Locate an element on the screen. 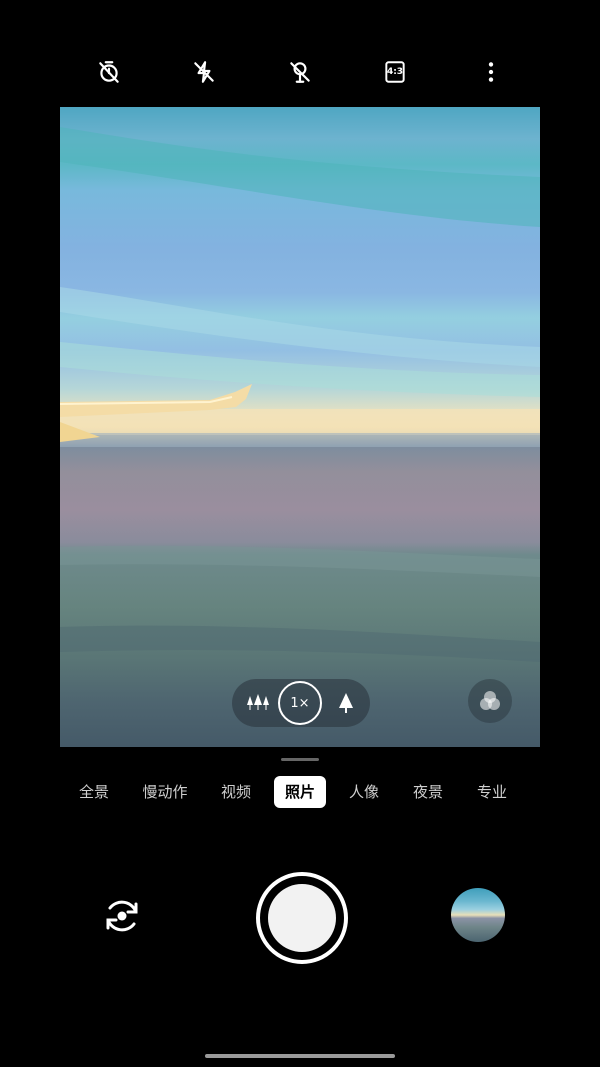 This screenshot has height=1067, width=600. zoom-wide-button is located at coordinates (258, 703).